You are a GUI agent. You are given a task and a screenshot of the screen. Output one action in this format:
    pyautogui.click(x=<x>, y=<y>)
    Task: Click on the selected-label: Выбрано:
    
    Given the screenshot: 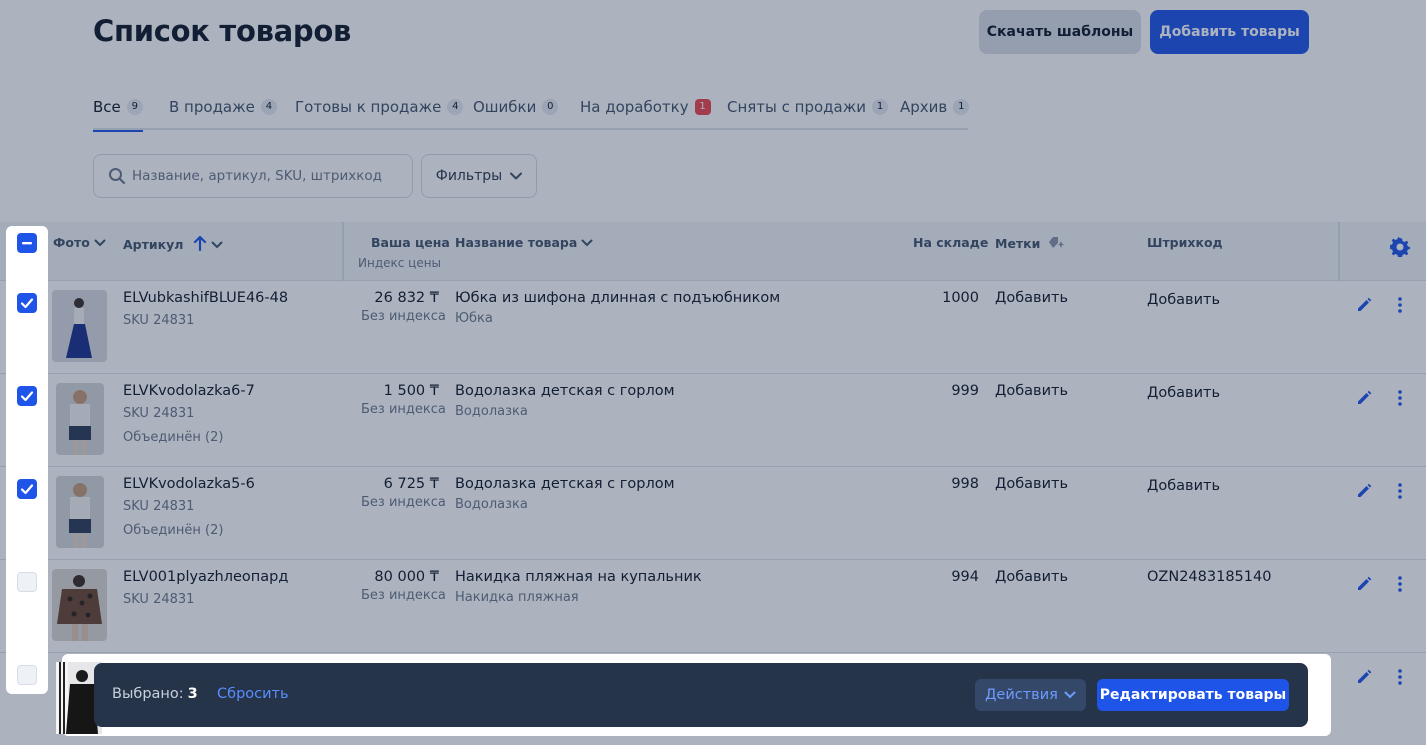 What is the action you would take?
    pyautogui.click(x=148, y=694)
    